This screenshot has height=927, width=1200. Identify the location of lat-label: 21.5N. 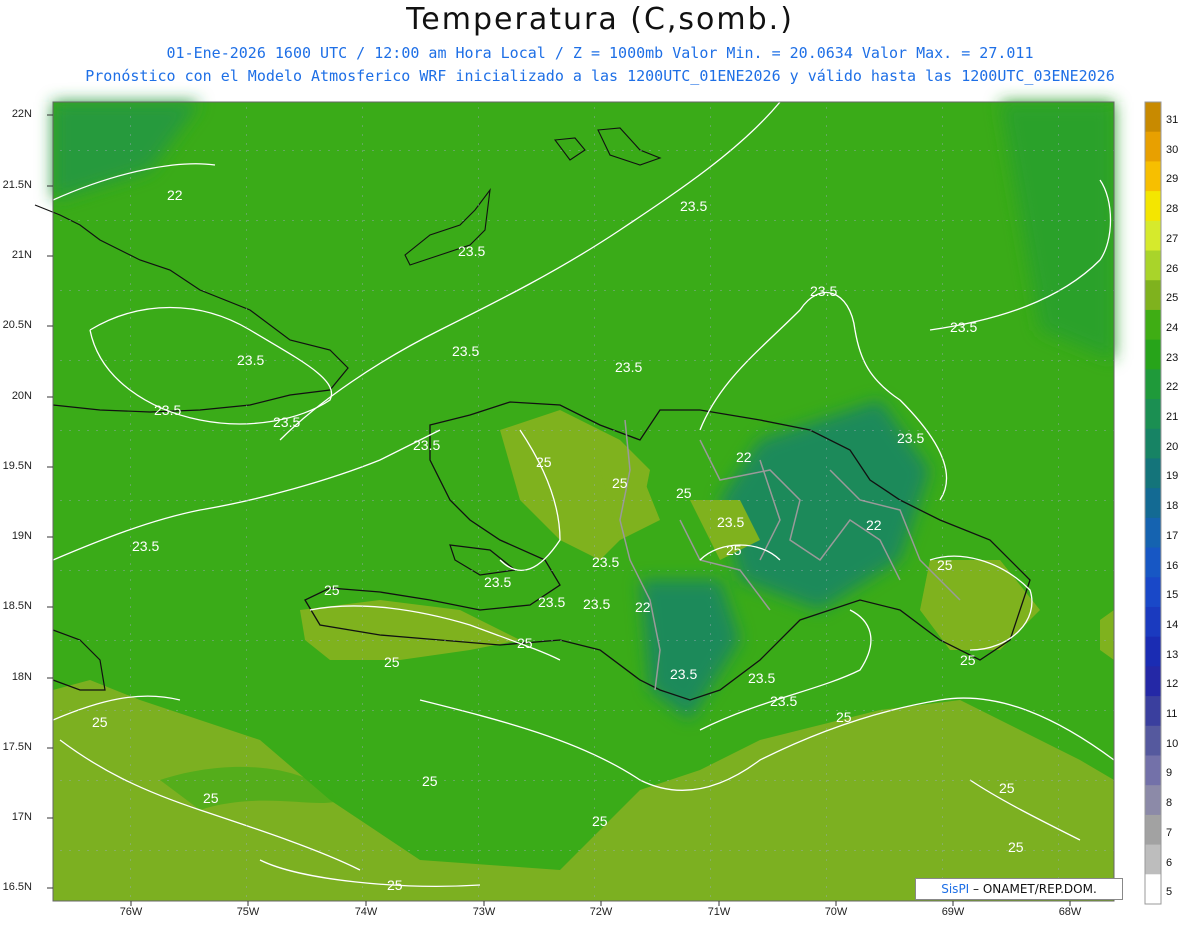
(17, 185).